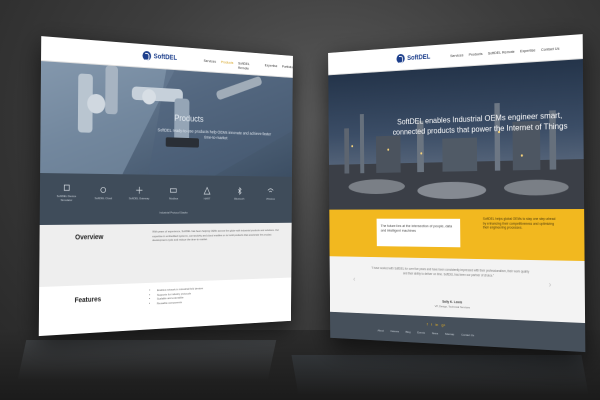  I want to click on product-tile: HART, so click(207, 193).